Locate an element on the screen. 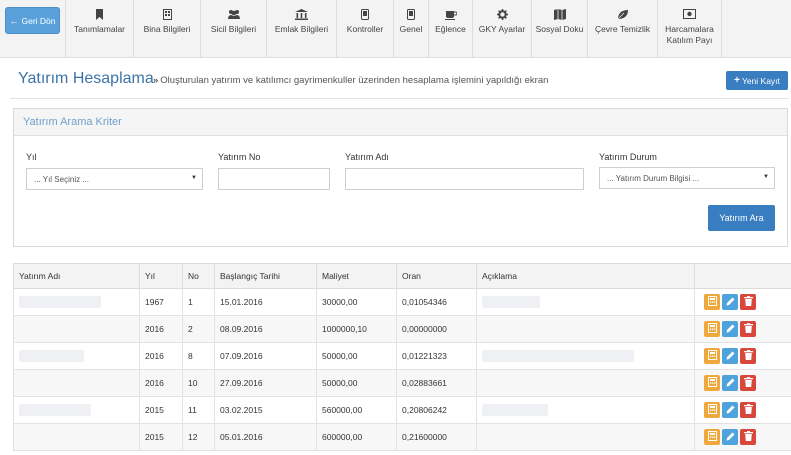  cell-rate: 0,01054346 is located at coordinates (436, 302).